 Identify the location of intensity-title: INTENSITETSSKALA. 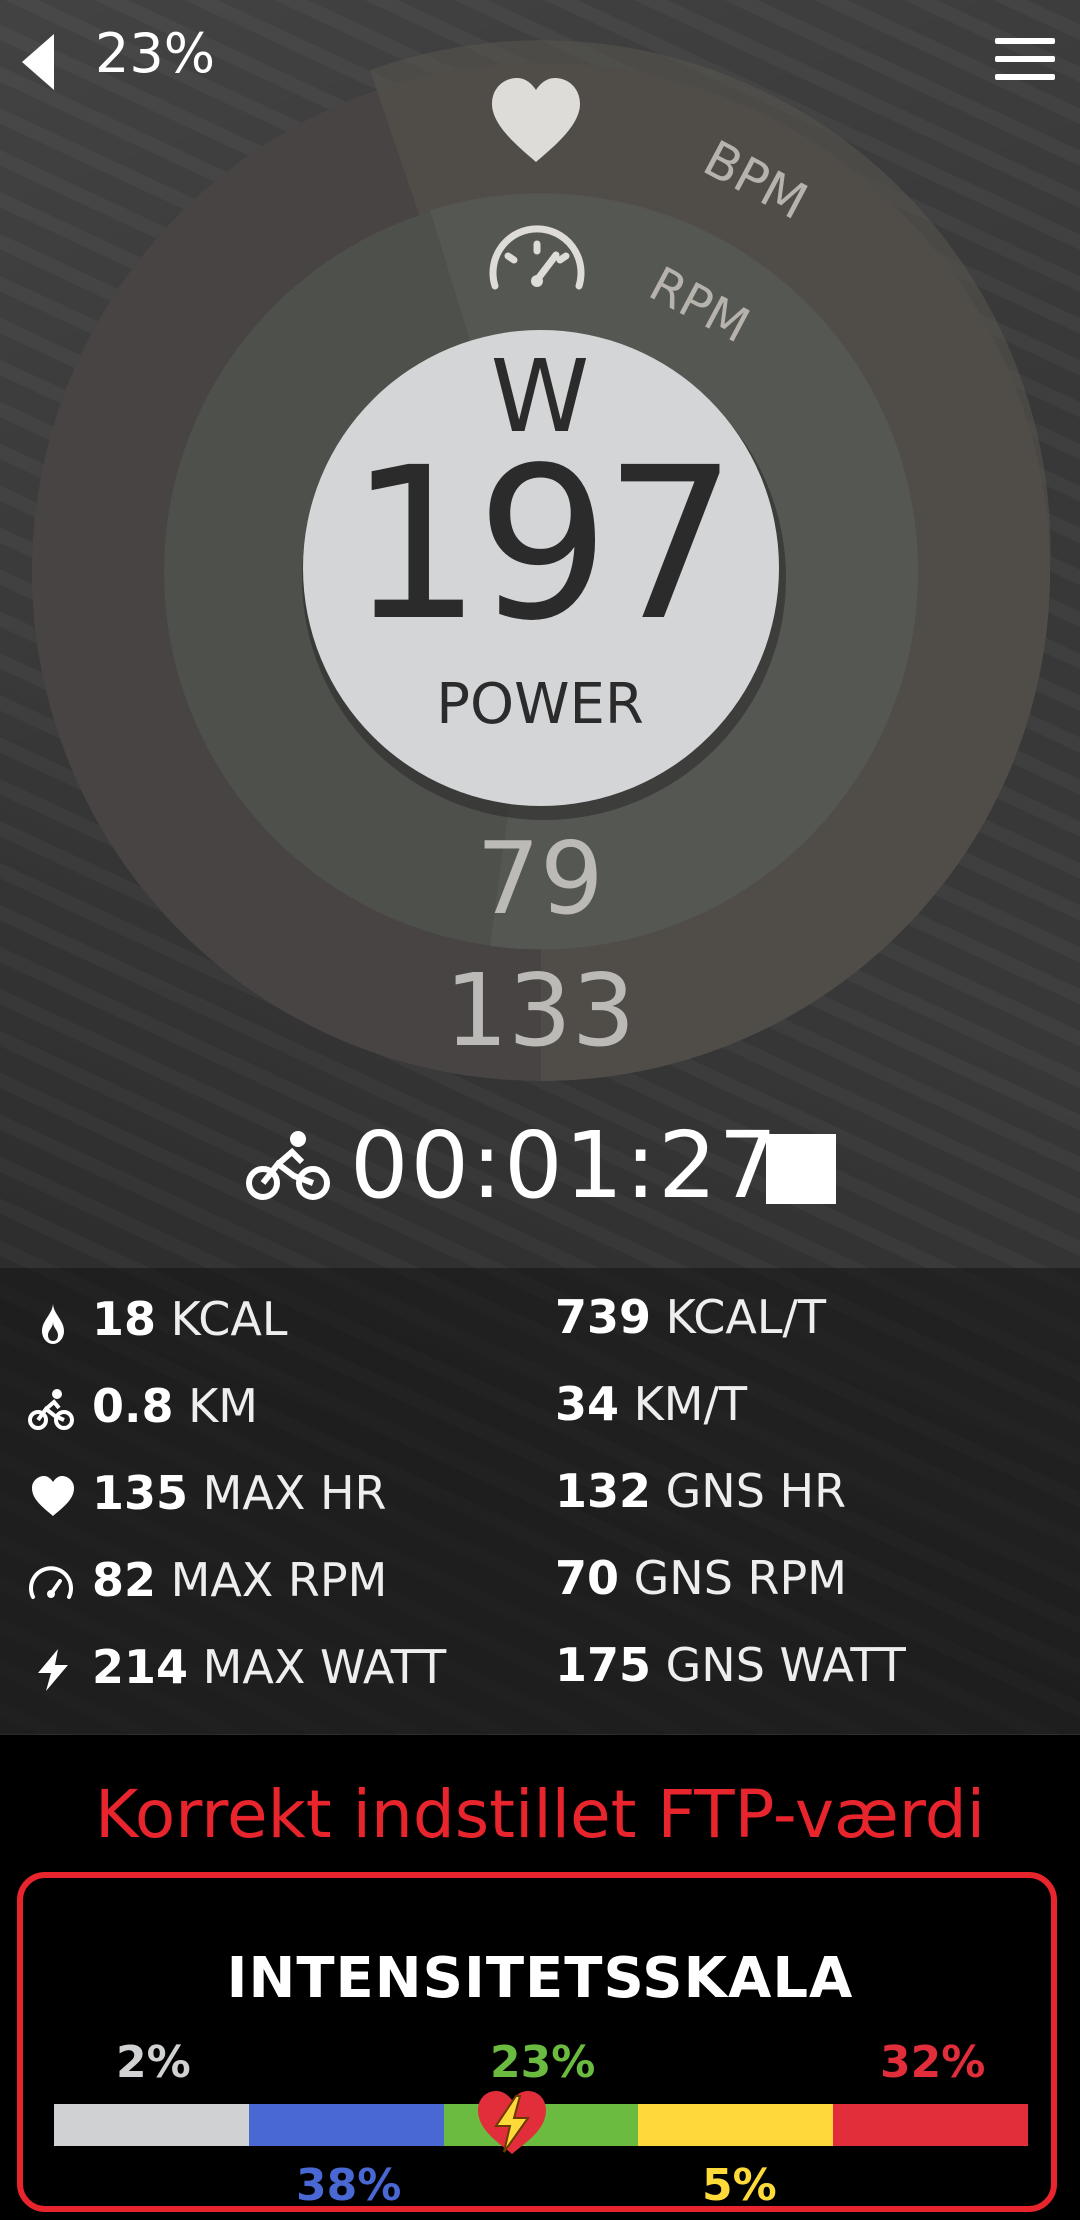
(540, 1978).